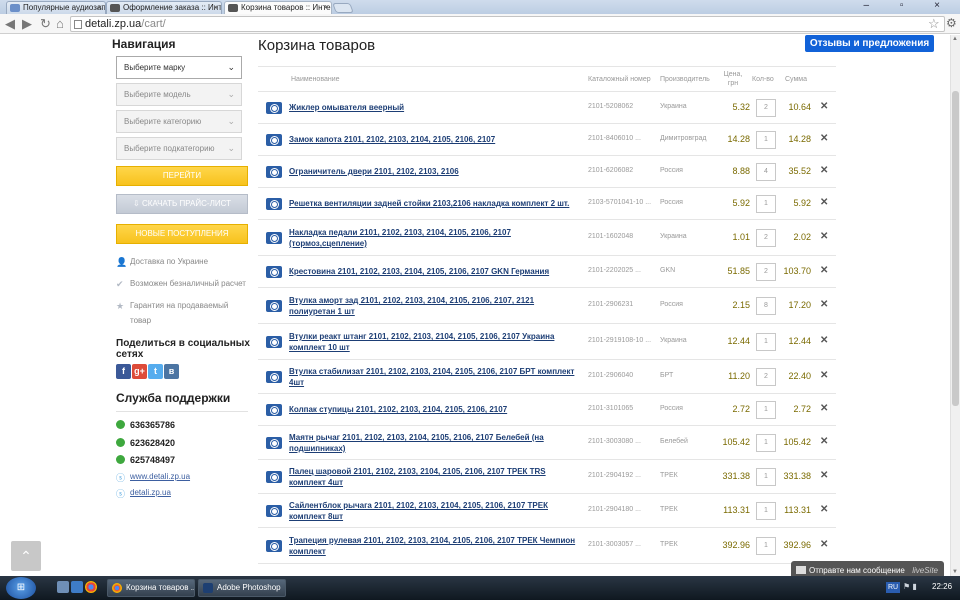  What do you see at coordinates (27, 24) in the screenshot?
I see `forward-icon: ▶` at bounding box center [27, 24].